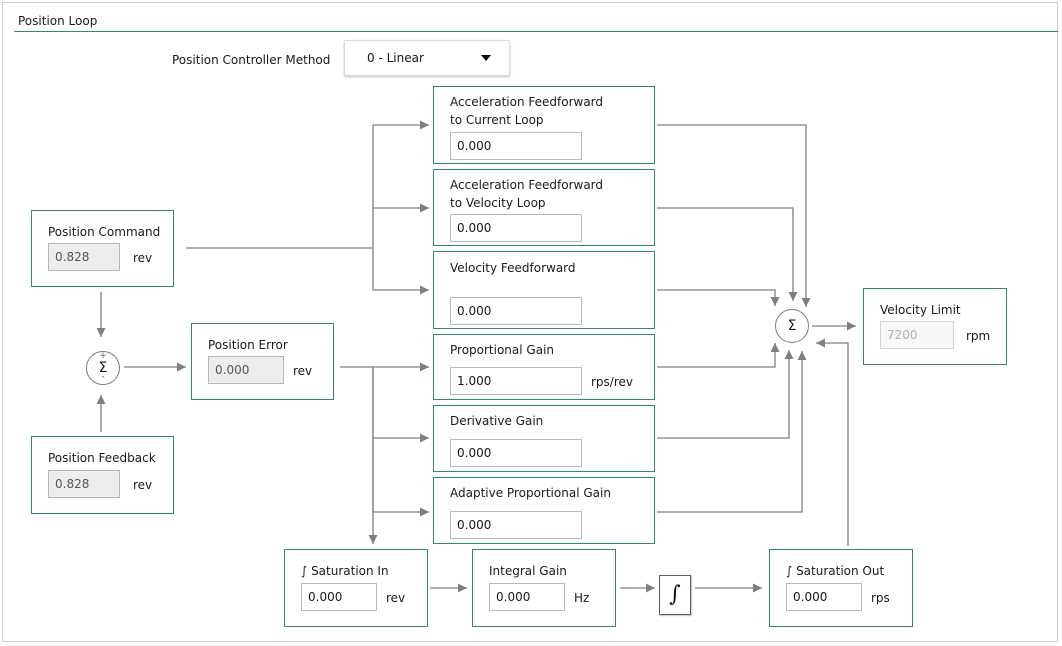 The image size is (1062, 646). Describe the element at coordinates (544, 510) in the screenshot. I see `block-adaptive-gain: Adaptive Proportional Gain 0.000` at that location.